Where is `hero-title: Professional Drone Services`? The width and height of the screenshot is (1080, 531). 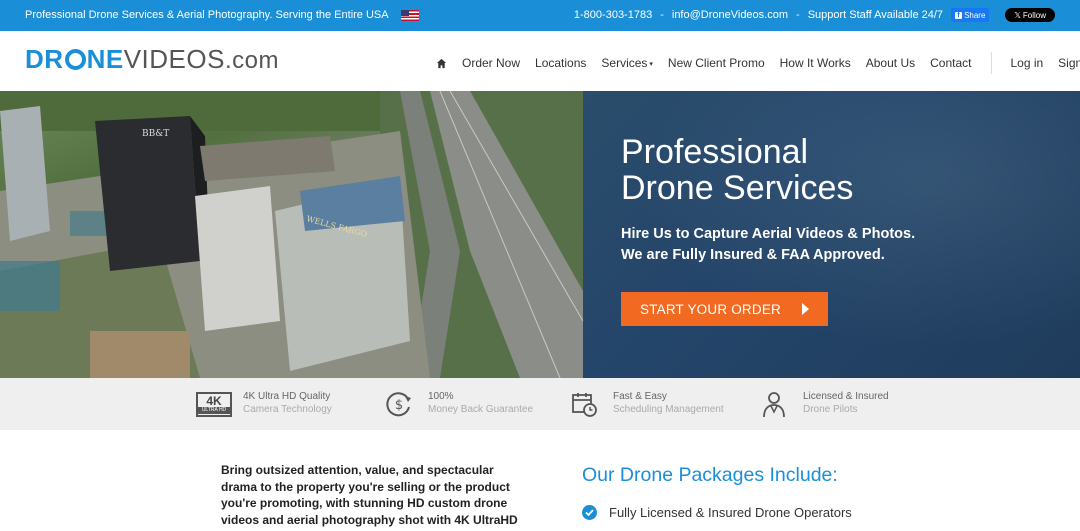 hero-title: Professional Drone Services is located at coordinates (737, 170).